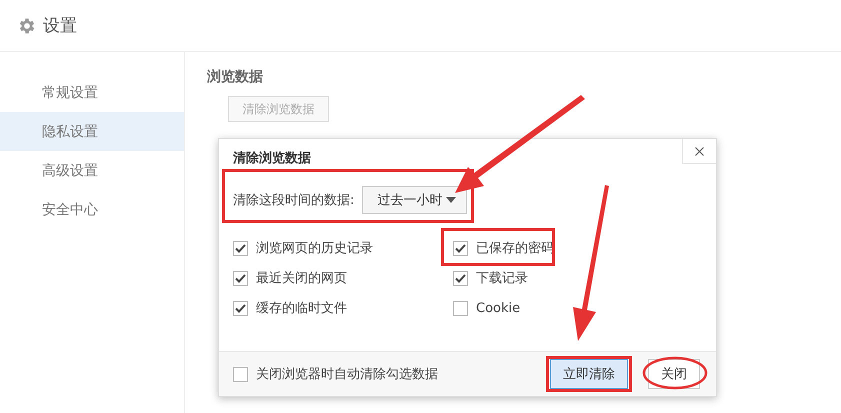 The image size is (841, 413). Describe the element at coordinates (301, 278) in the screenshot. I see `option-label: 最近关闭的网页` at that location.